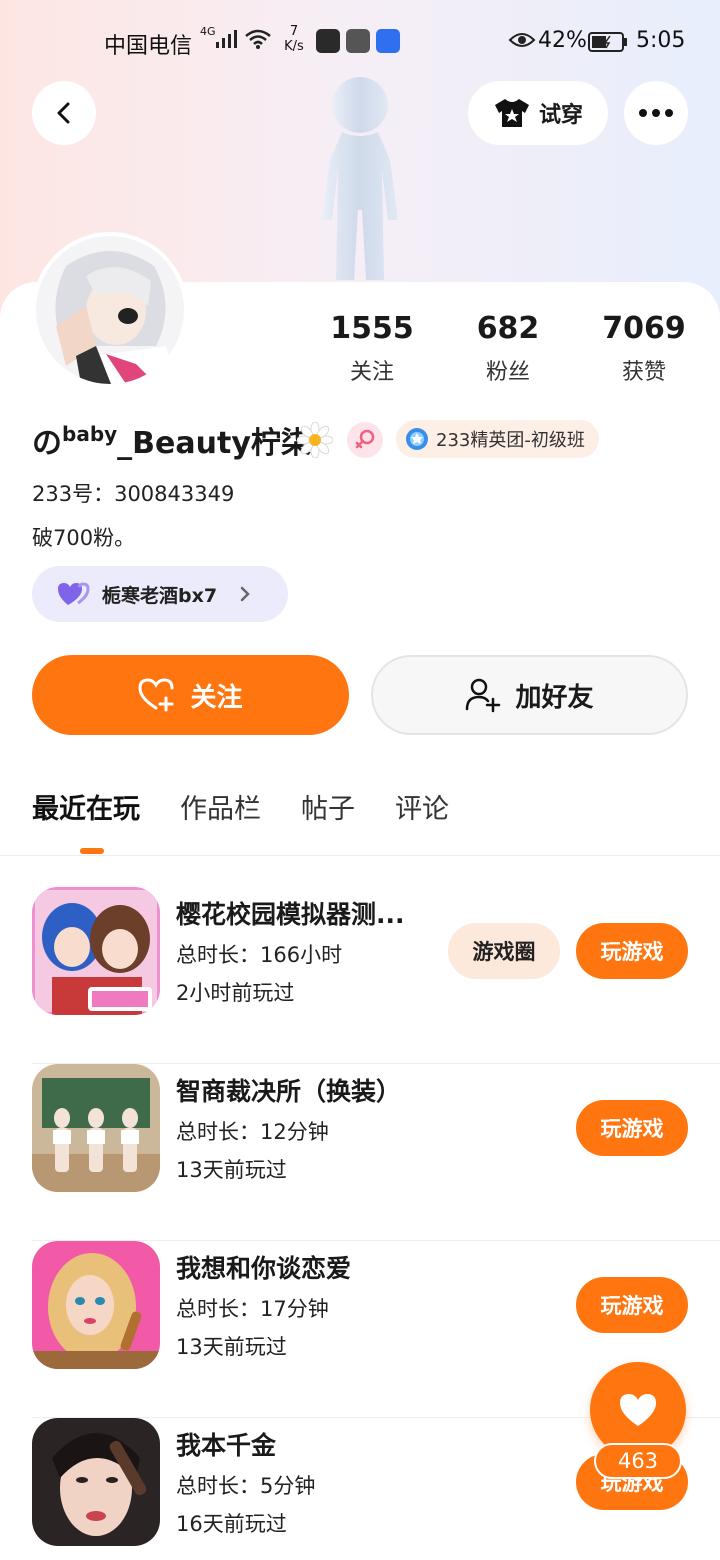 Image resolution: width=720 pixels, height=1560 pixels. I want to click on active-tab-indicator, so click(92, 851).